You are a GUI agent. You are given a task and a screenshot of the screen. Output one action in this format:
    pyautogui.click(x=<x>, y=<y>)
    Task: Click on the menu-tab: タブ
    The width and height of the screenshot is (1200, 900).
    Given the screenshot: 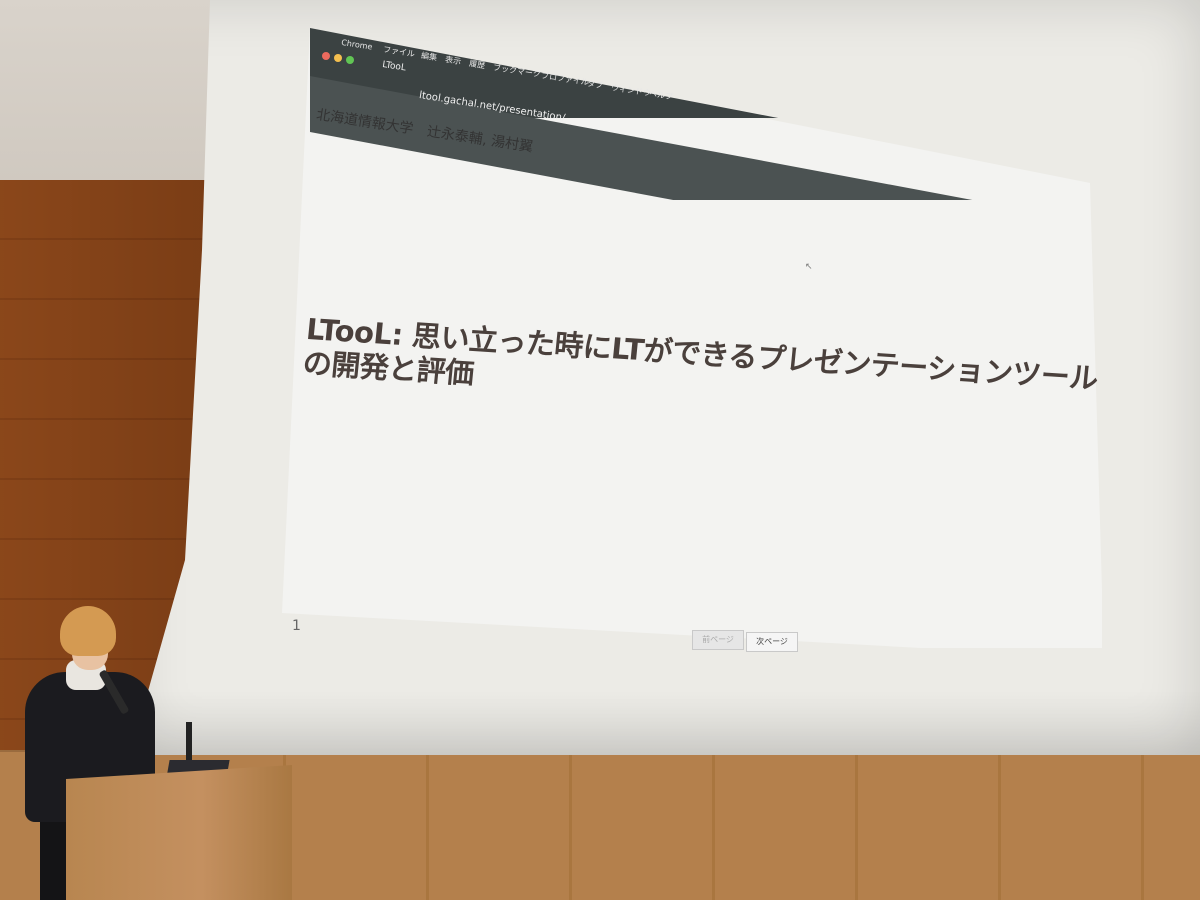 What is the action you would take?
    pyautogui.click(x=595, y=84)
    